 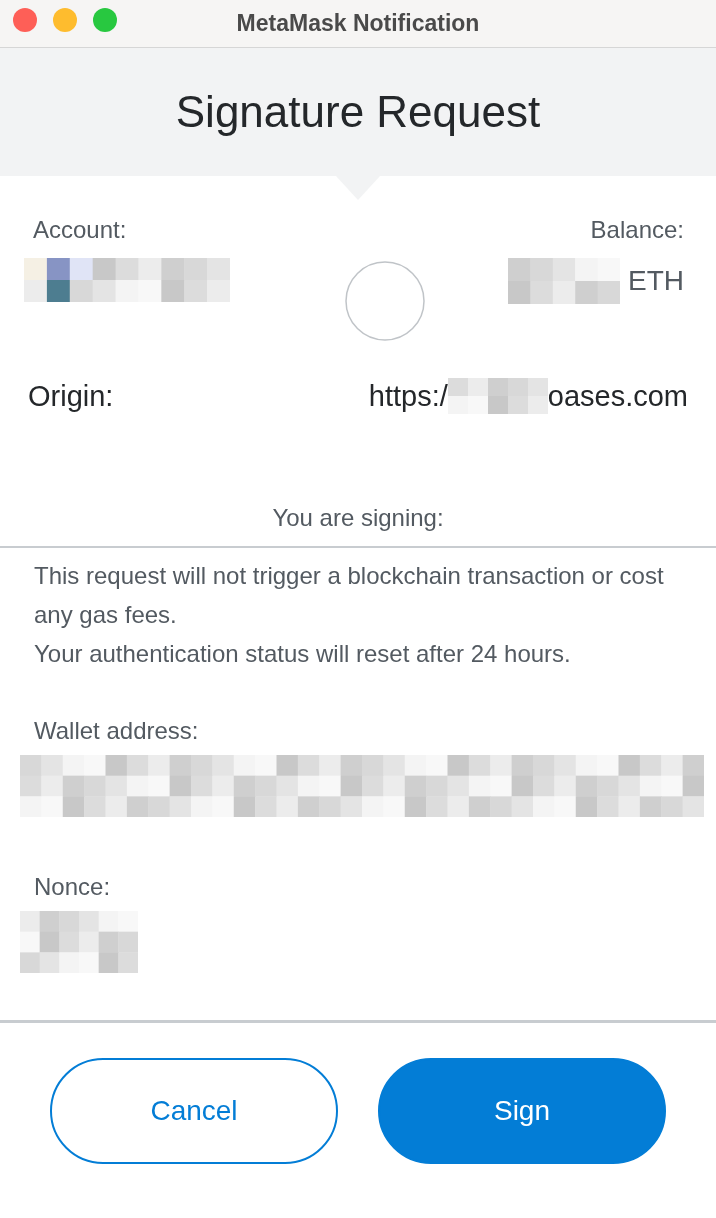 What do you see at coordinates (117, 731) in the screenshot?
I see `field-label: Wallet address:` at bounding box center [117, 731].